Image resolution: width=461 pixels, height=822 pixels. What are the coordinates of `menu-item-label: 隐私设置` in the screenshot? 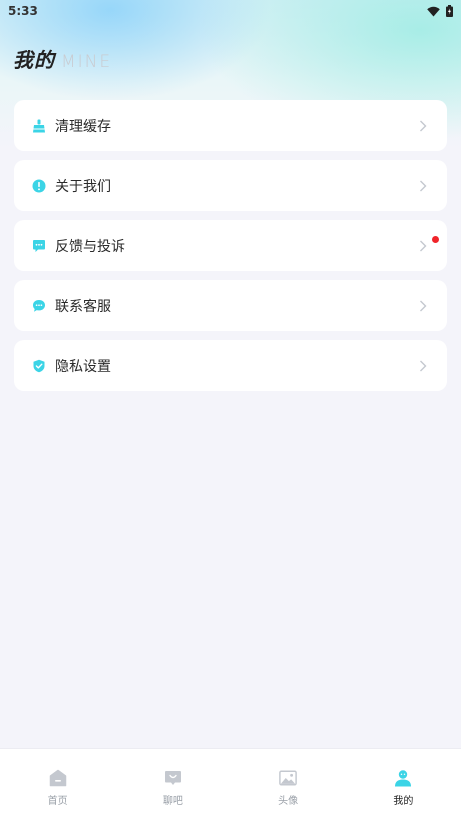 It's located at (83, 366).